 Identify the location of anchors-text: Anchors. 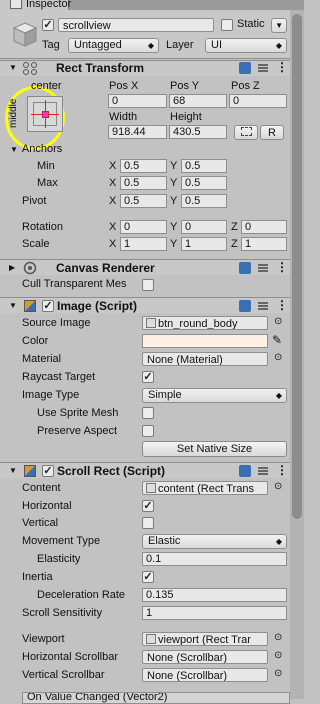
(42, 149).